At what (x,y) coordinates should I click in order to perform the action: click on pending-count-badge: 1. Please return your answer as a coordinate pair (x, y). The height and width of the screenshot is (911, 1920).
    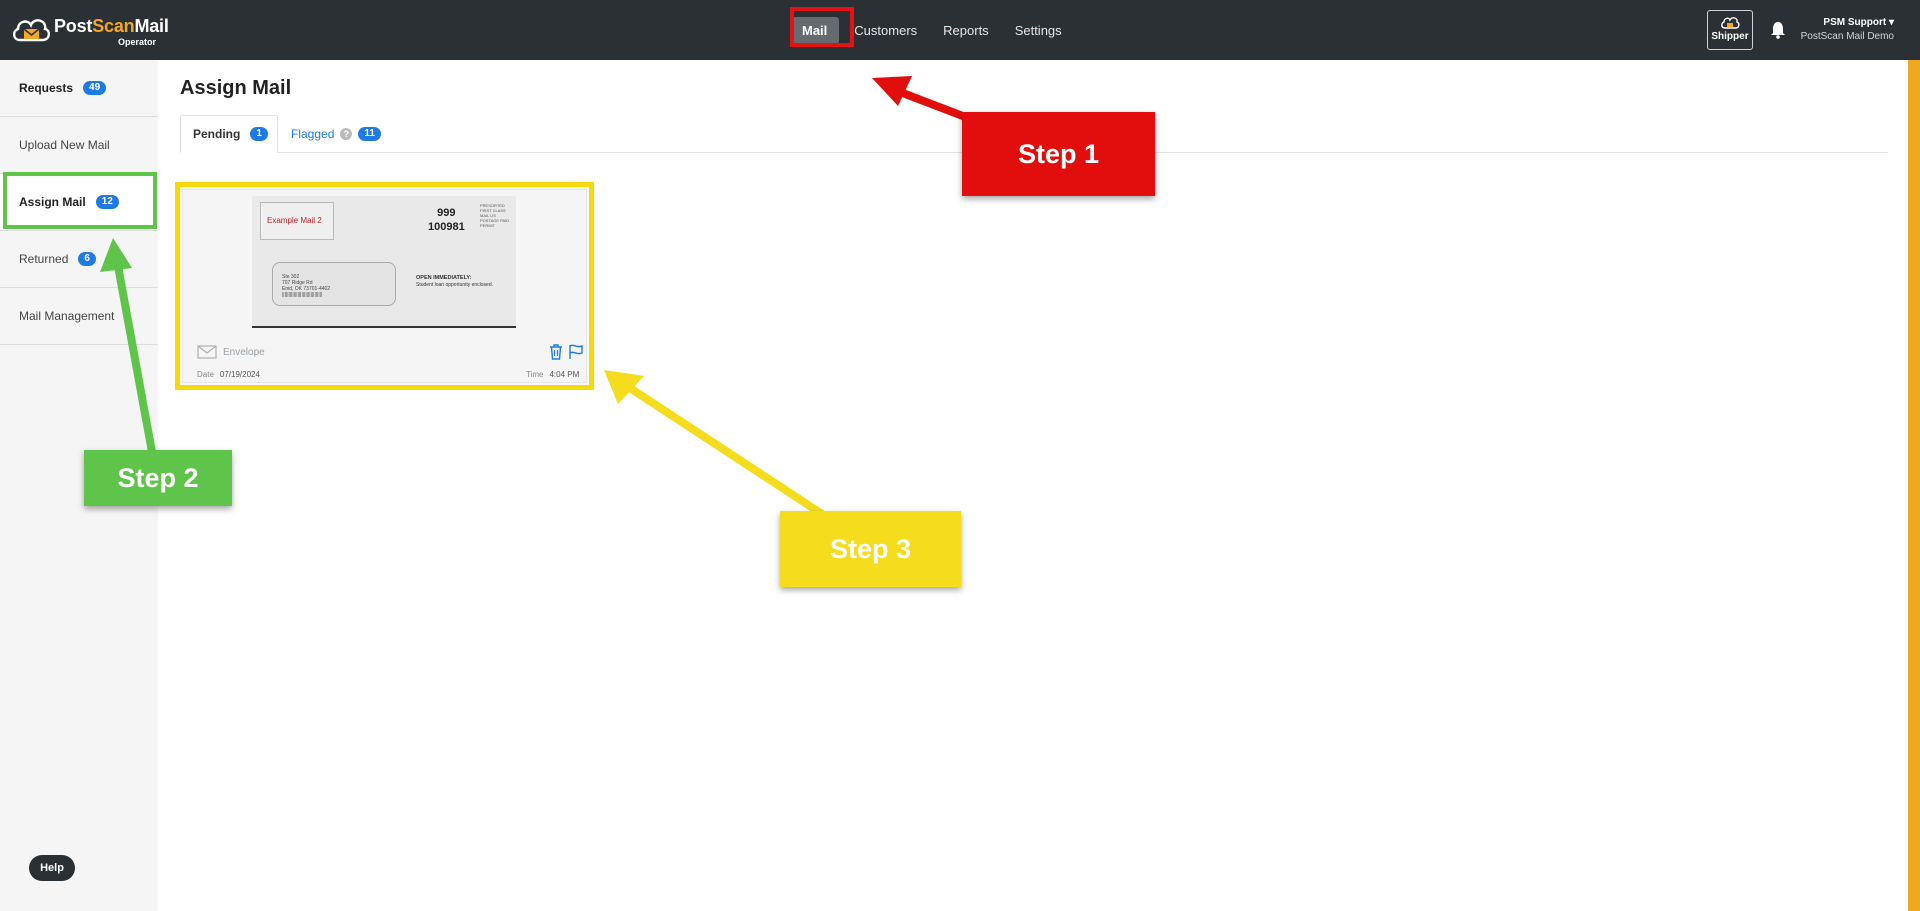
    Looking at the image, I should click on (259, 134).